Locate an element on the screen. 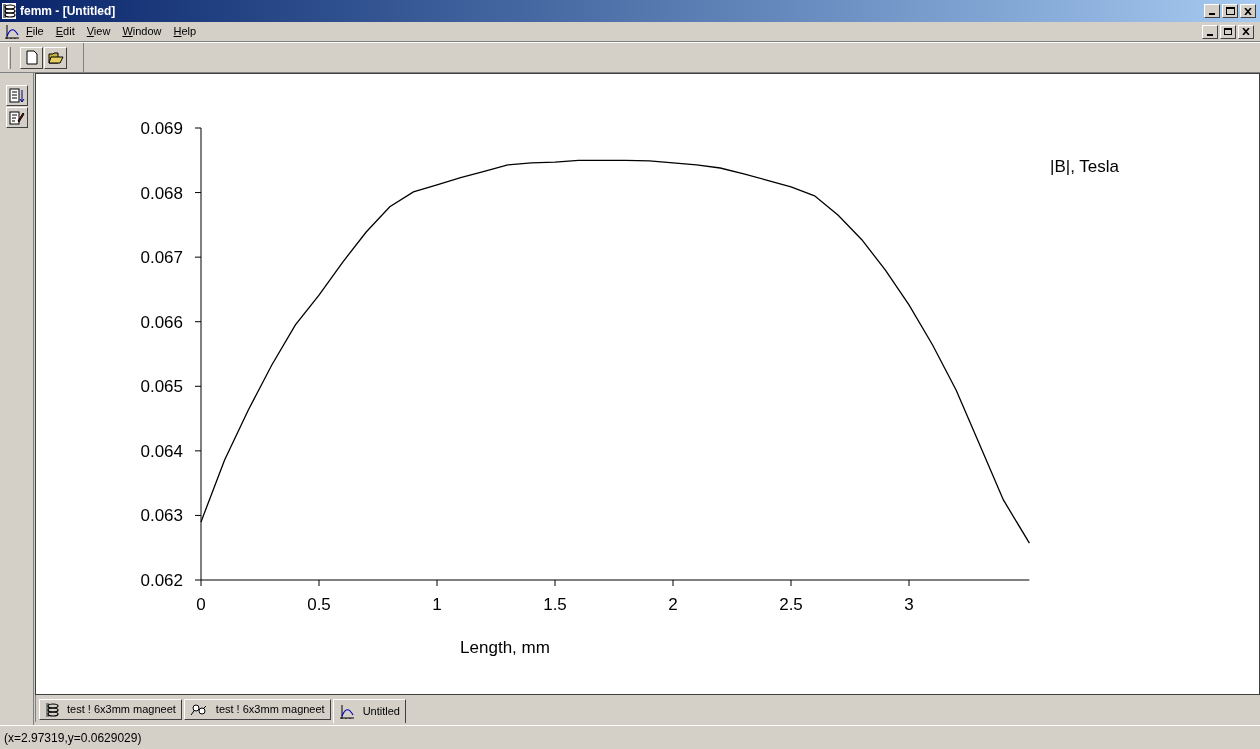  blank-page-icon is located at coordinates (31, 57).